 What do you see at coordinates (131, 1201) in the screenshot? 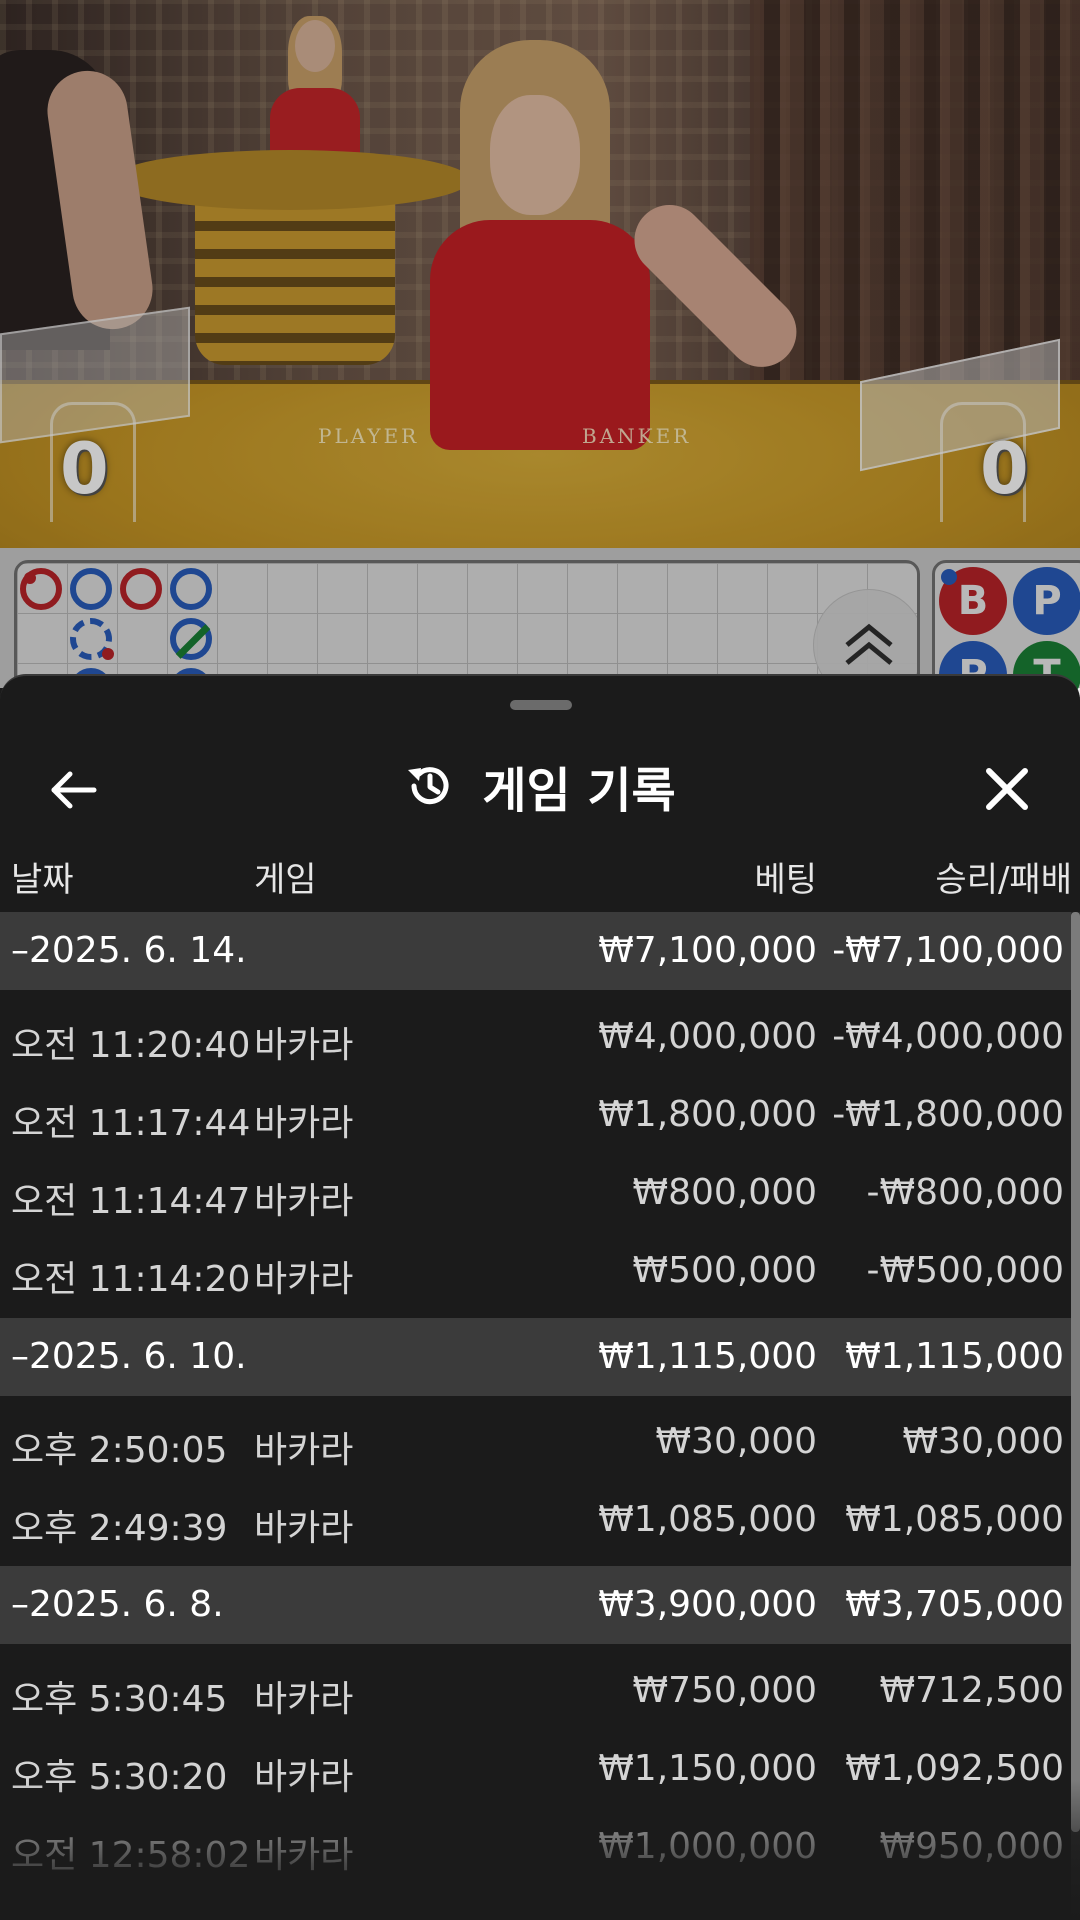
I see `row-time: 오전 11:14:47` at bounding box center [131, 1201].